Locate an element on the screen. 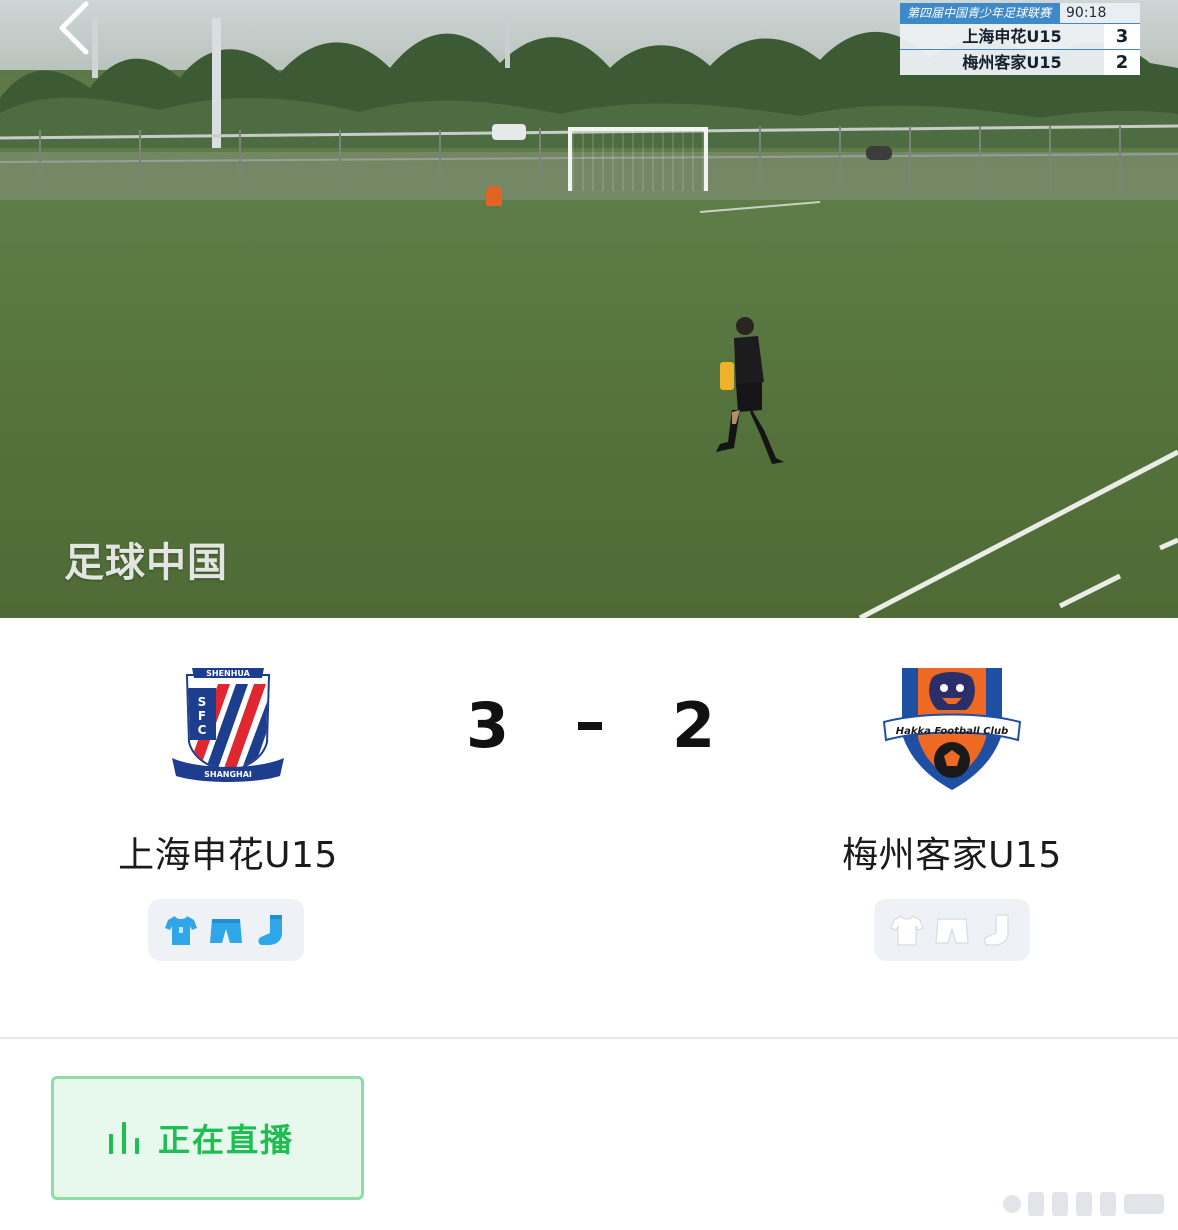 This screenshot has height=1230, width=1178. corner-watermark-logo is located at coordinates (1083, 1204).